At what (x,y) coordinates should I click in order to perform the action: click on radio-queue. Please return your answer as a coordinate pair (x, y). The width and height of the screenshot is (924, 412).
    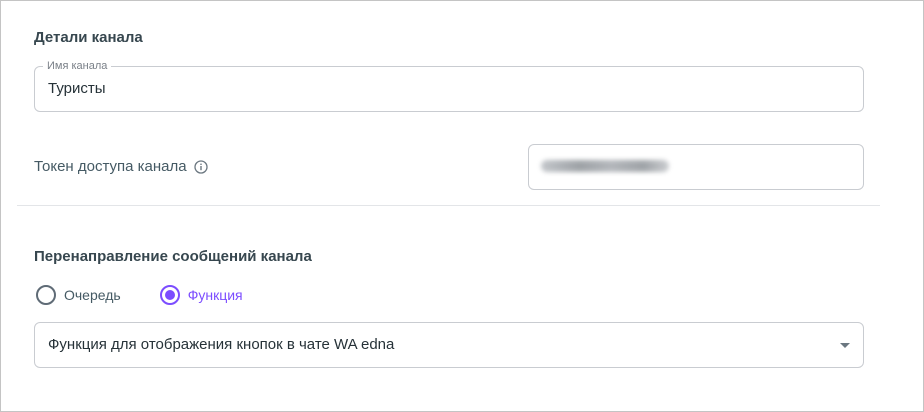
    Looking at the image, I should click on (46, 295).